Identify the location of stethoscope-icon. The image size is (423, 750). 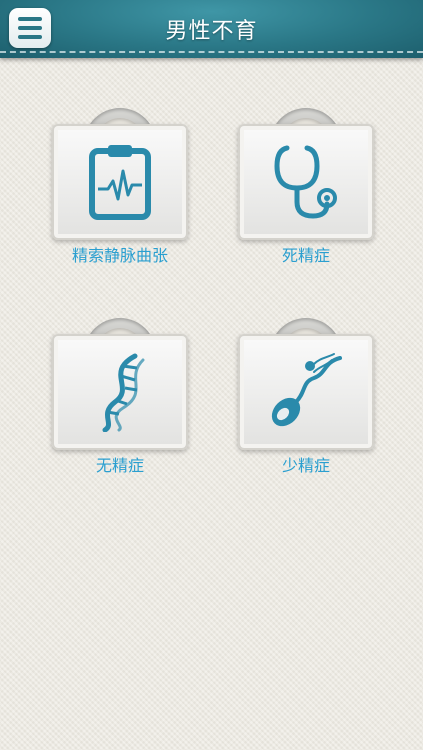
(305, 182).